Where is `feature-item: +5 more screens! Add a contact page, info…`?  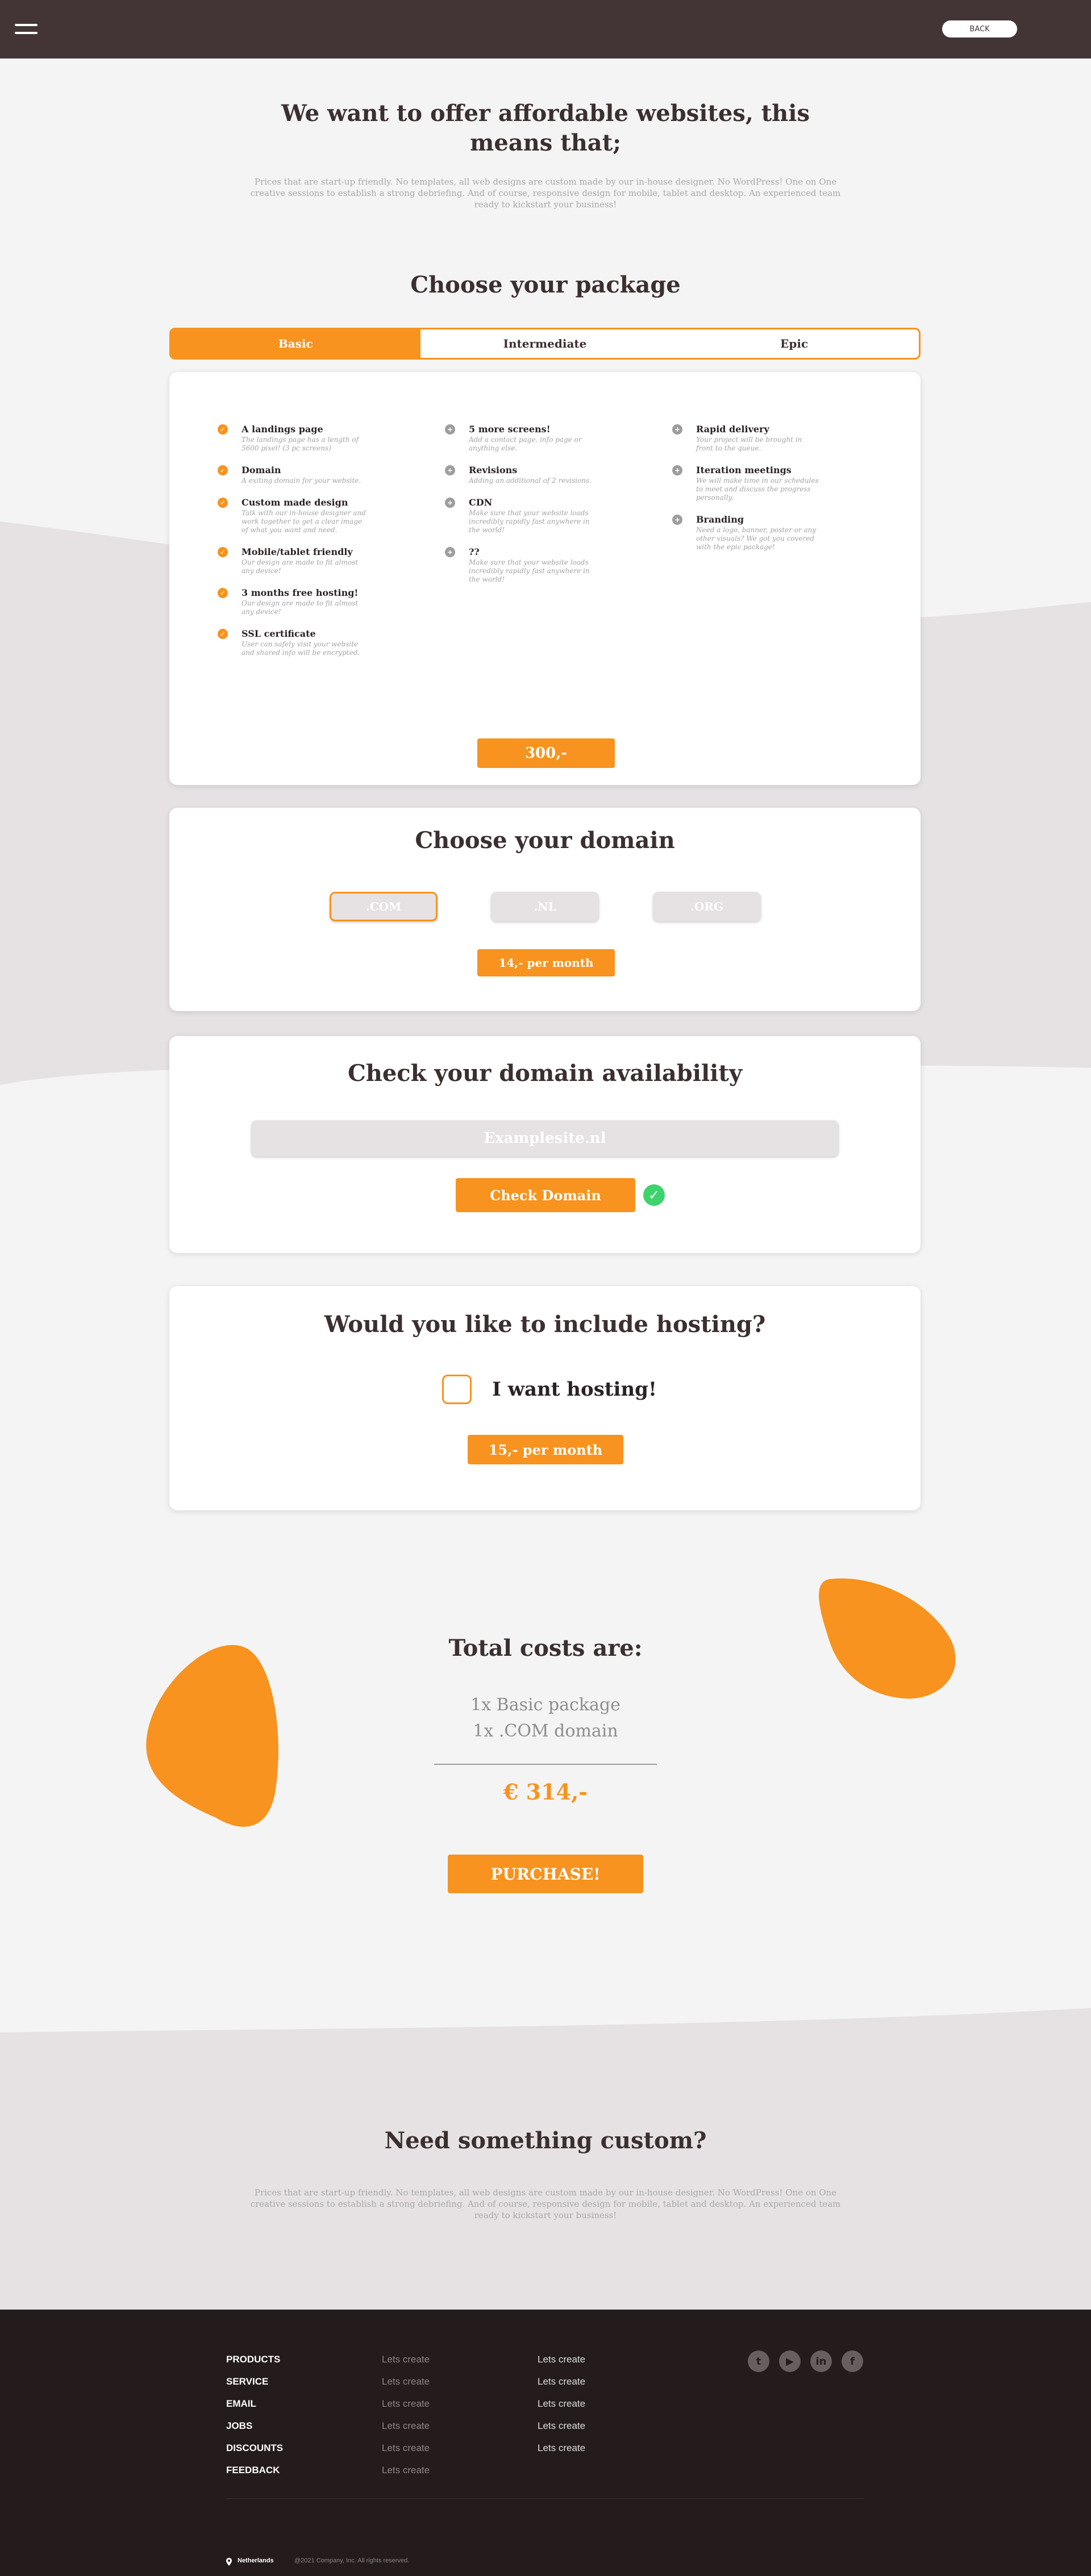
feature-item: +5 more screens! Add a contact page, info… is located at coordinates (558, 438).